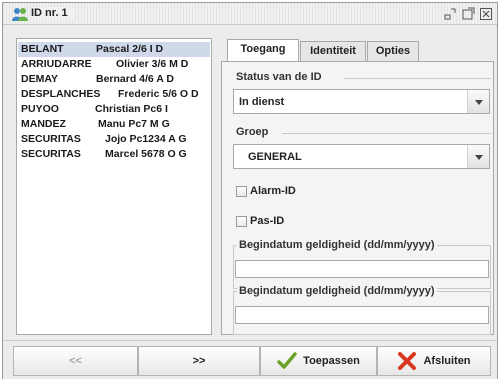  What do you see at coordinates (267, 221) in the screenshot?
I see `pas-id-label: Pas-ID` at bounding box center [267, 221].